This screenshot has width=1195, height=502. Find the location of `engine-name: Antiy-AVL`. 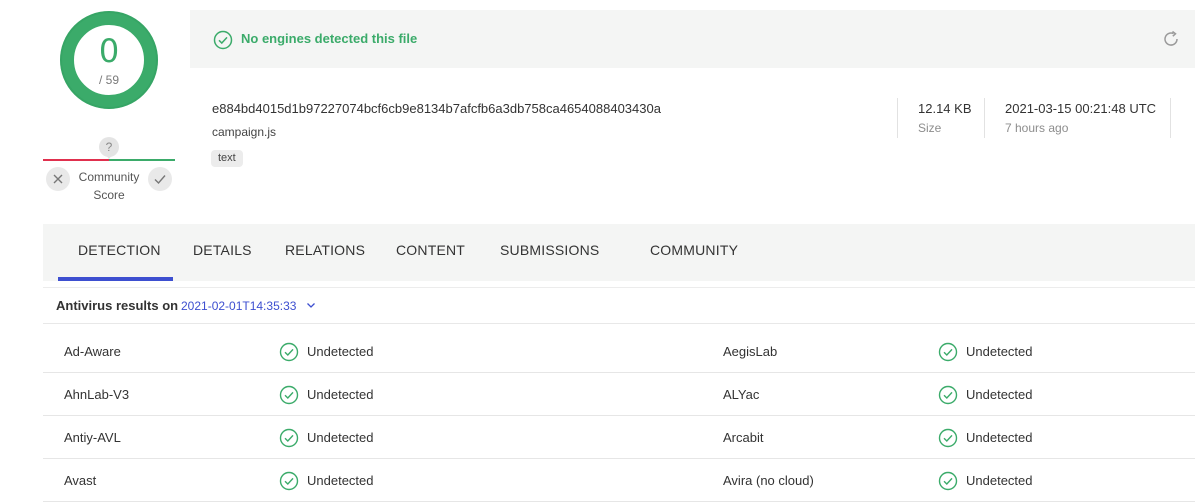

engine-name: Antiy-AVL is located at coordinates (92, 437).